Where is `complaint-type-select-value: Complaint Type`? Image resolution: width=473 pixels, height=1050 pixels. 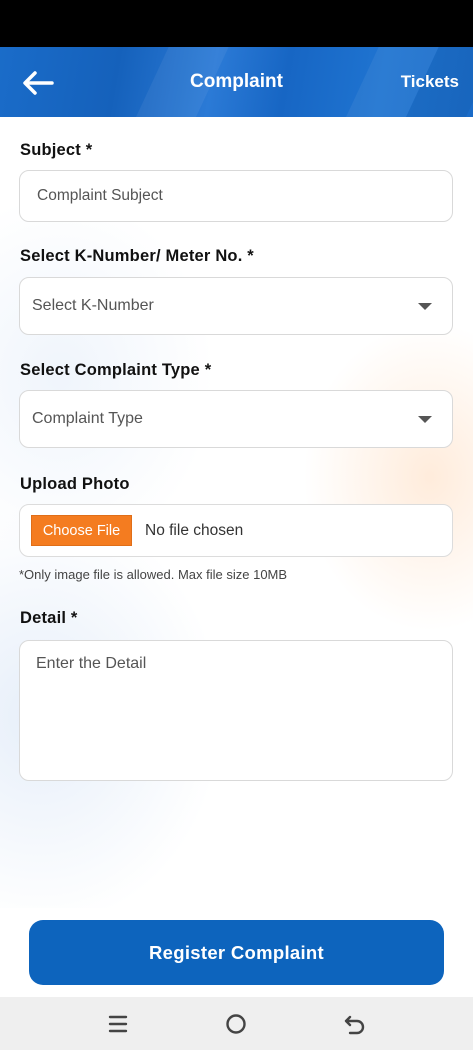 complaint-type-select-value: Complaint Type is located at coordinates (87, 418).